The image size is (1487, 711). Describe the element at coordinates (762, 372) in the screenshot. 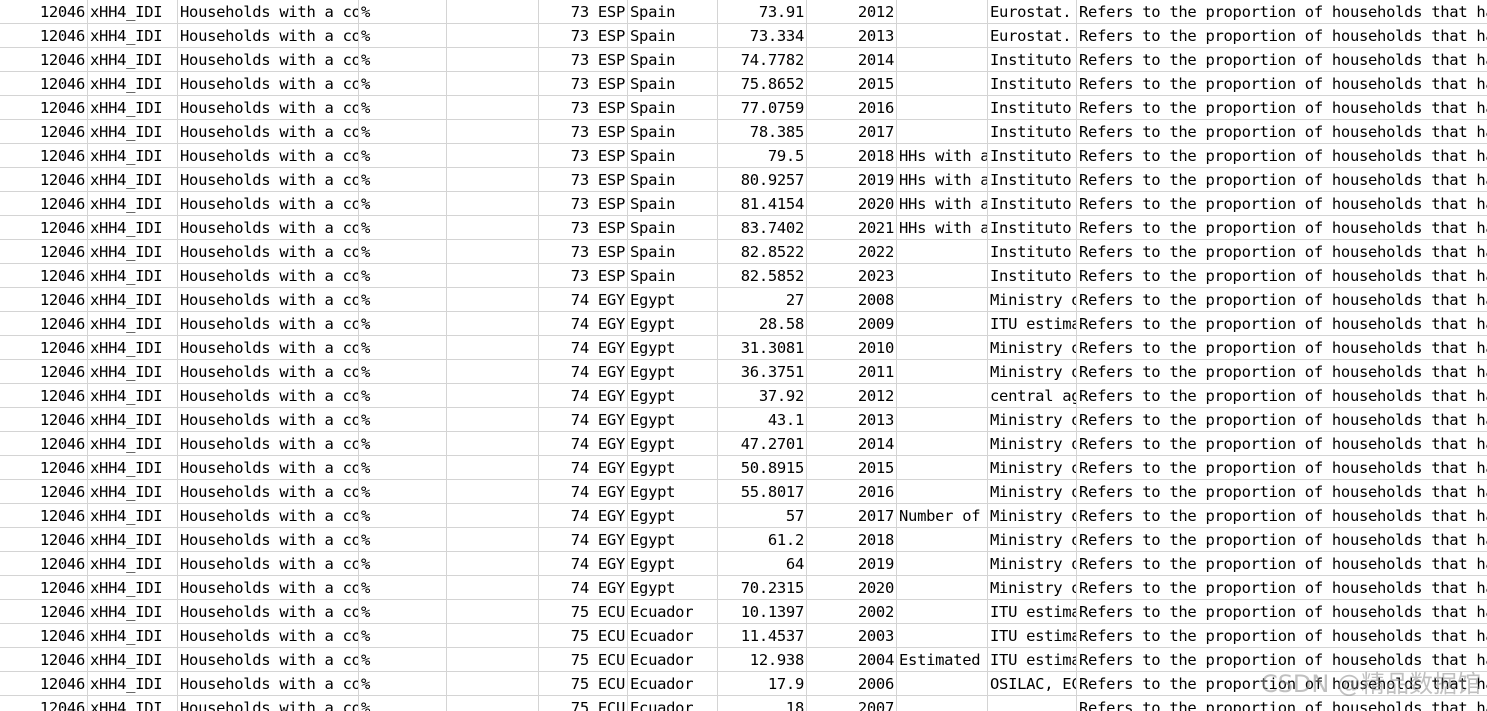

I see `cell-value: 36.3751` at that location.